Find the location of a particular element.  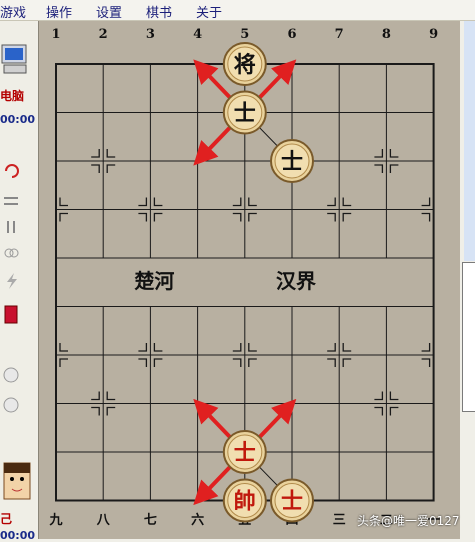

file-label-bottom: 三 is located at coordinates (339, 520).